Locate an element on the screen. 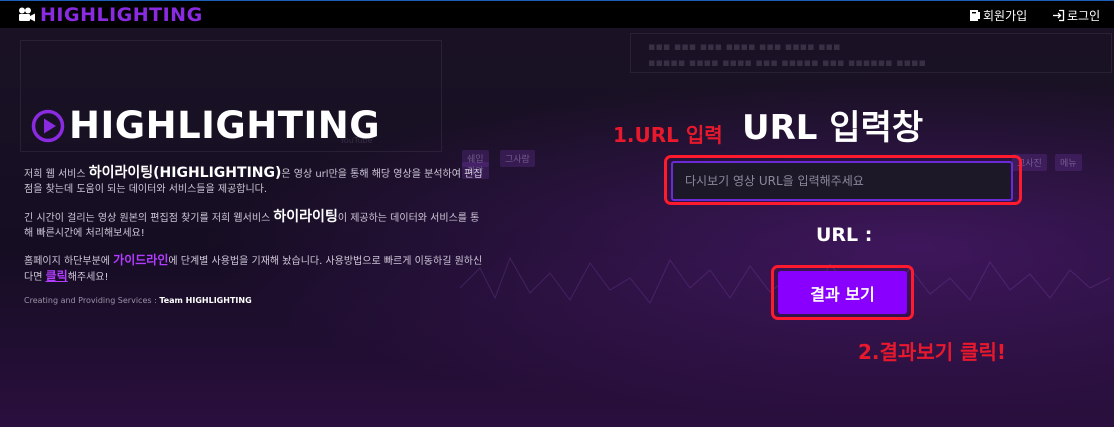 The height and width of the screenshot is (427, 1114). speed-highlight: 하이라이팅 is located at coordinates (305, 217).